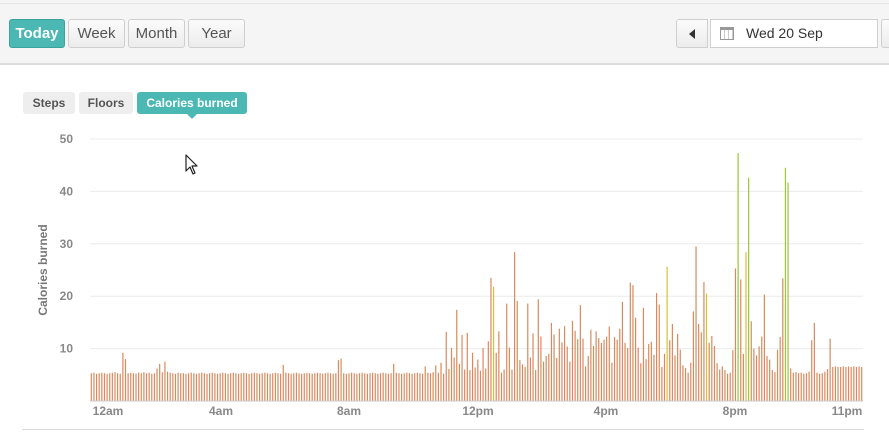 This screenshot has width=889, height=437. What do you see at coordinates (847, 411) in the screenshot?
I see `x-tick-label: 11pm` at bounding box center [847, 411].